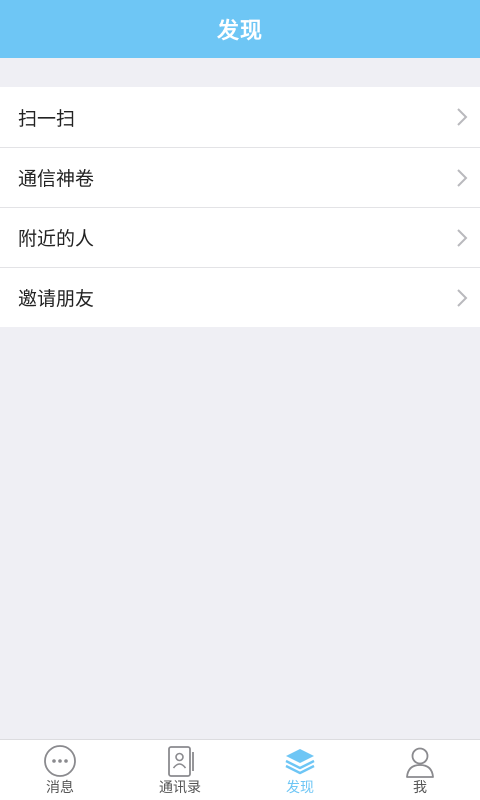 This screenshot has width=480, height=800. I want to click on menu-item-label: 附近的人, so click(56, 239).